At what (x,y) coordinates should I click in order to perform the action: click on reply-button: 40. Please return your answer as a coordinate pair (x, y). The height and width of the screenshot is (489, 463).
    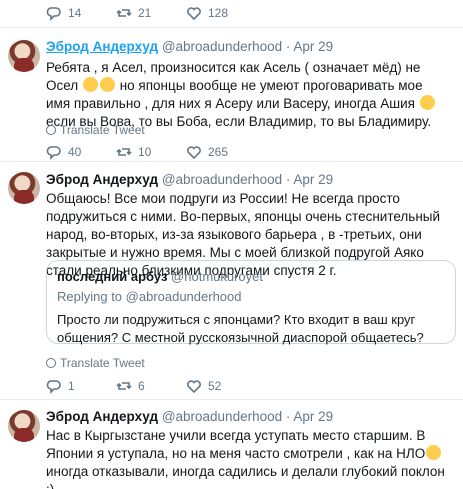
    Looking at the image, I should click on (81, 152).